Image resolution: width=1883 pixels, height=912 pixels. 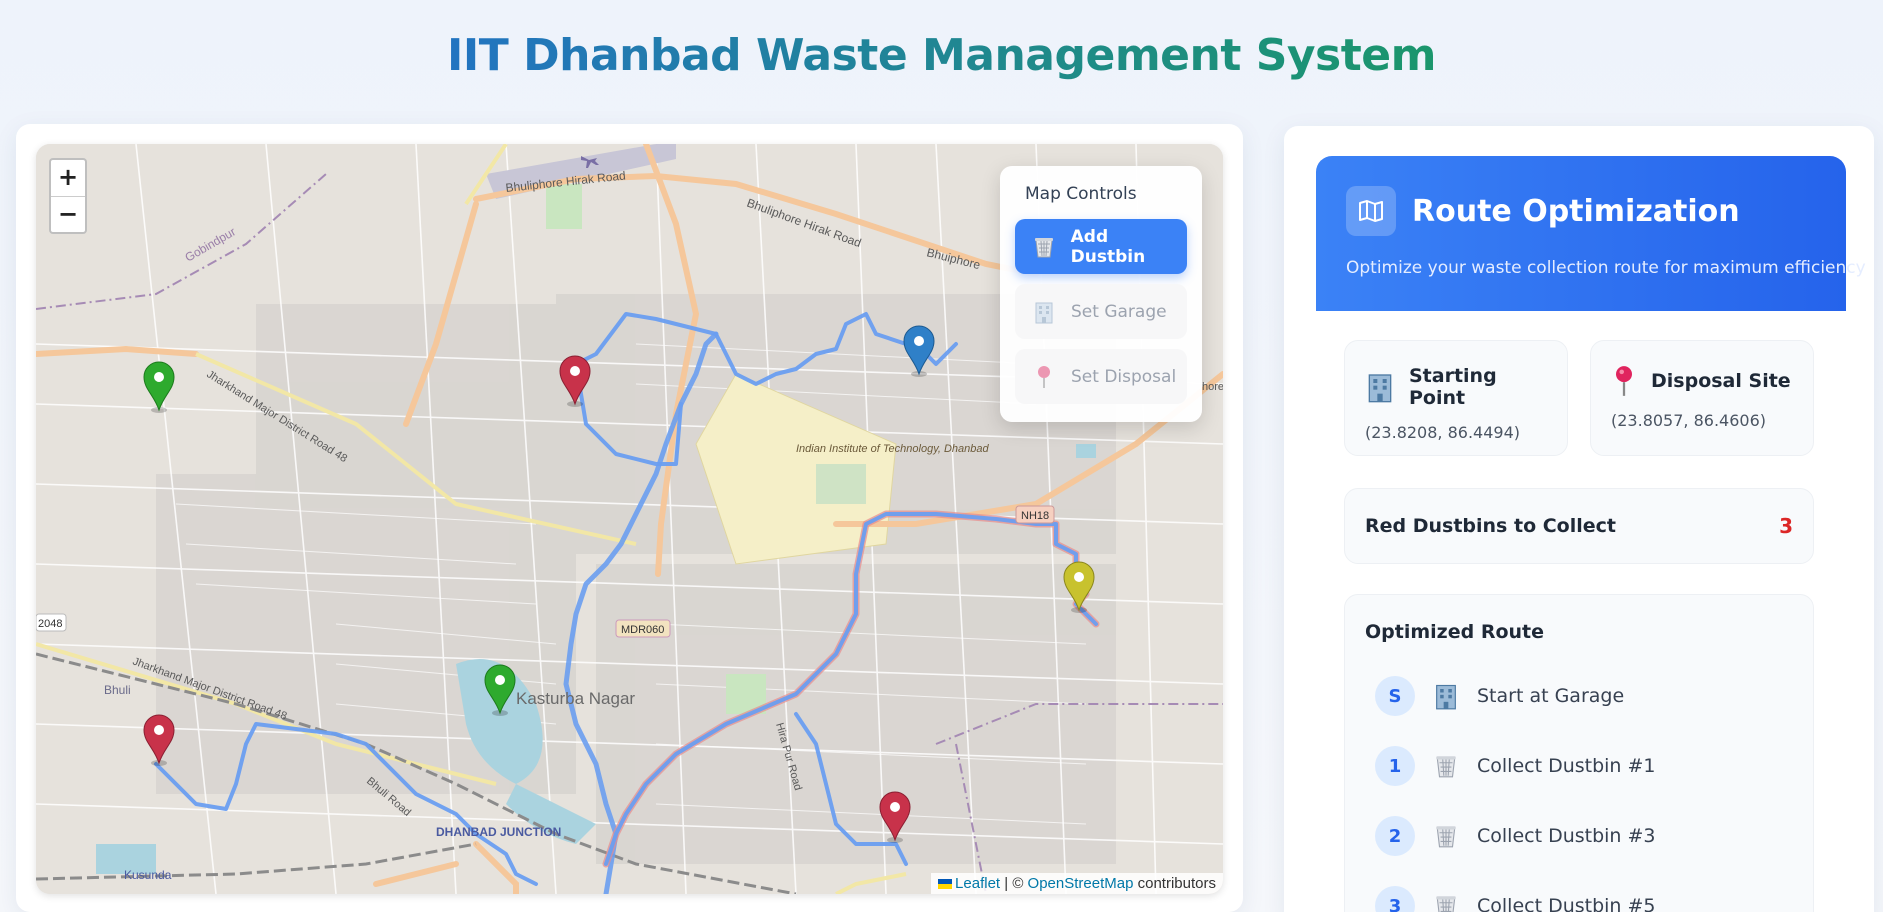 I want to click on add-dustbin-button: Add Dustbin, so click(x=1101, y=246).